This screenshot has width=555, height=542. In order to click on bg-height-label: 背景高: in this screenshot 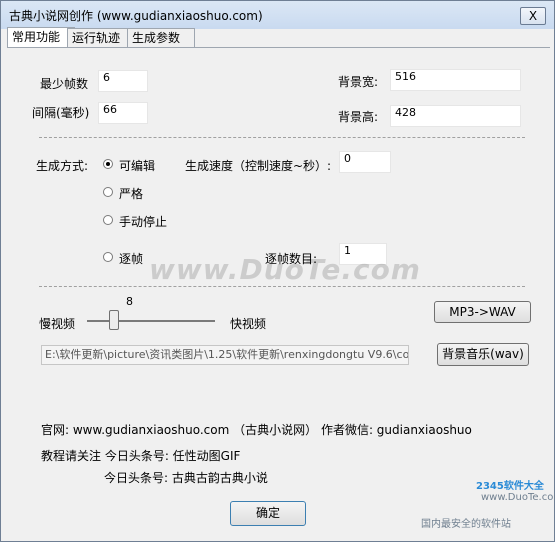, I will do `click(358, 117)`.